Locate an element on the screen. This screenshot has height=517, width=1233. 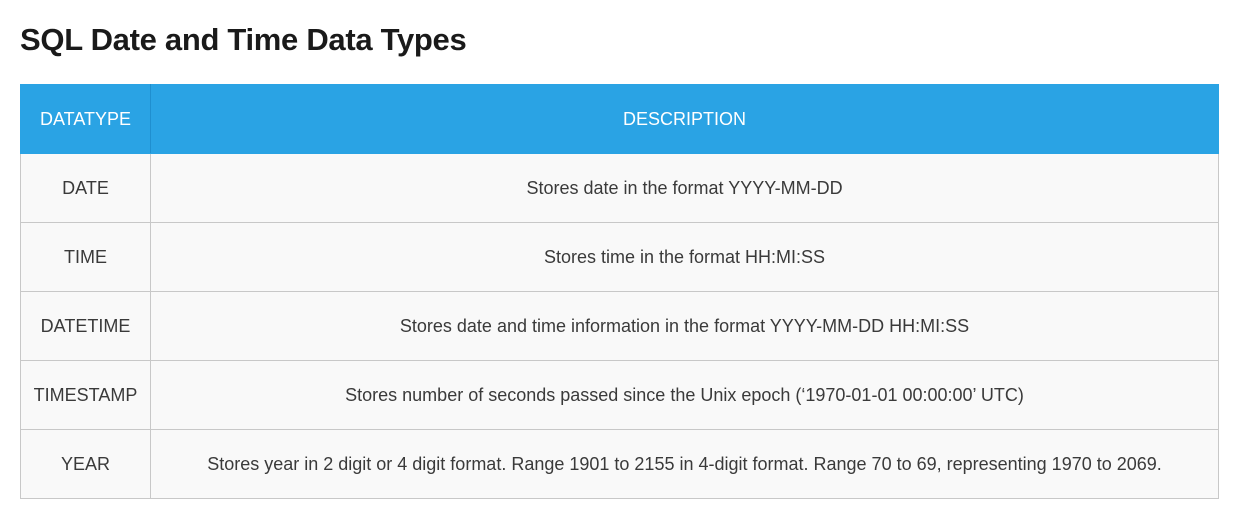
table-header-row: DATATYPE DESCRIPTION is located at coordinates (619, 119).